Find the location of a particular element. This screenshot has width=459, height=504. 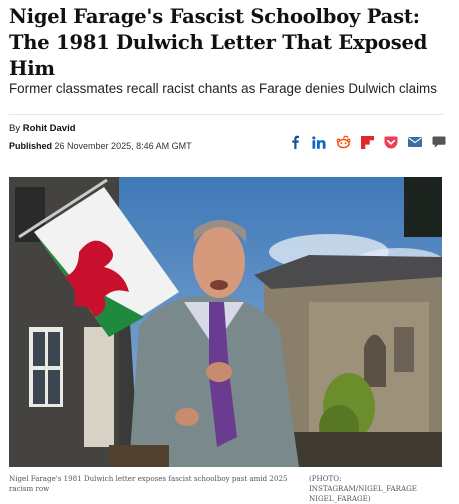

comment-icon is located at coordinates (439, 142).